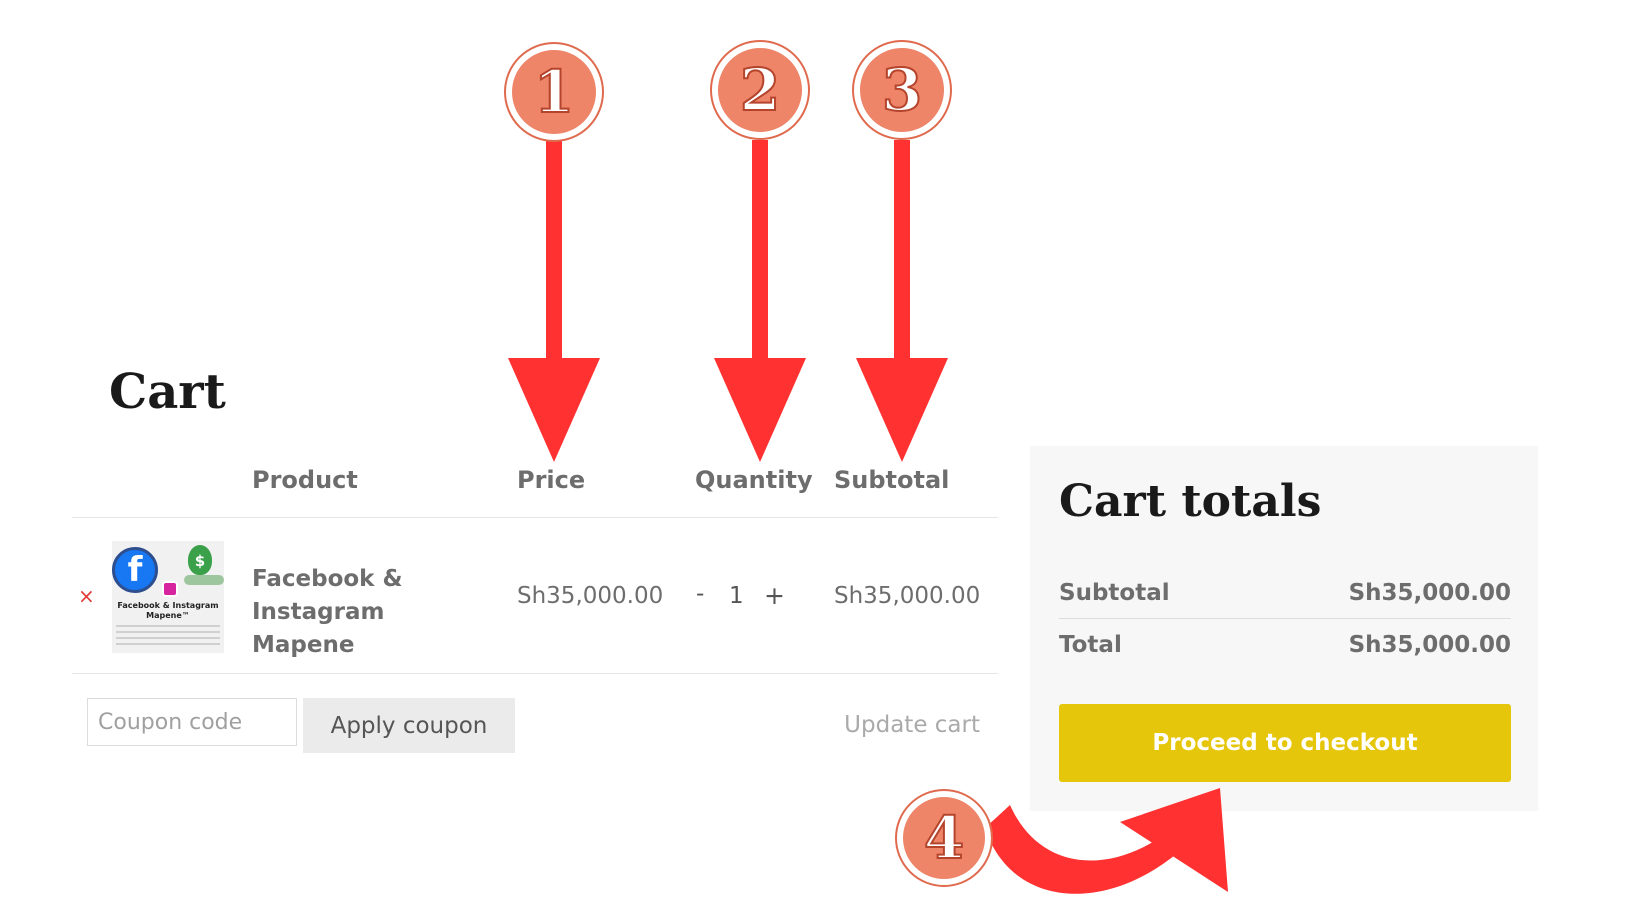  What do you see at coordinates (535, 517) in the screenshot?
I see `header-divider` at bounding box center [535, 517].